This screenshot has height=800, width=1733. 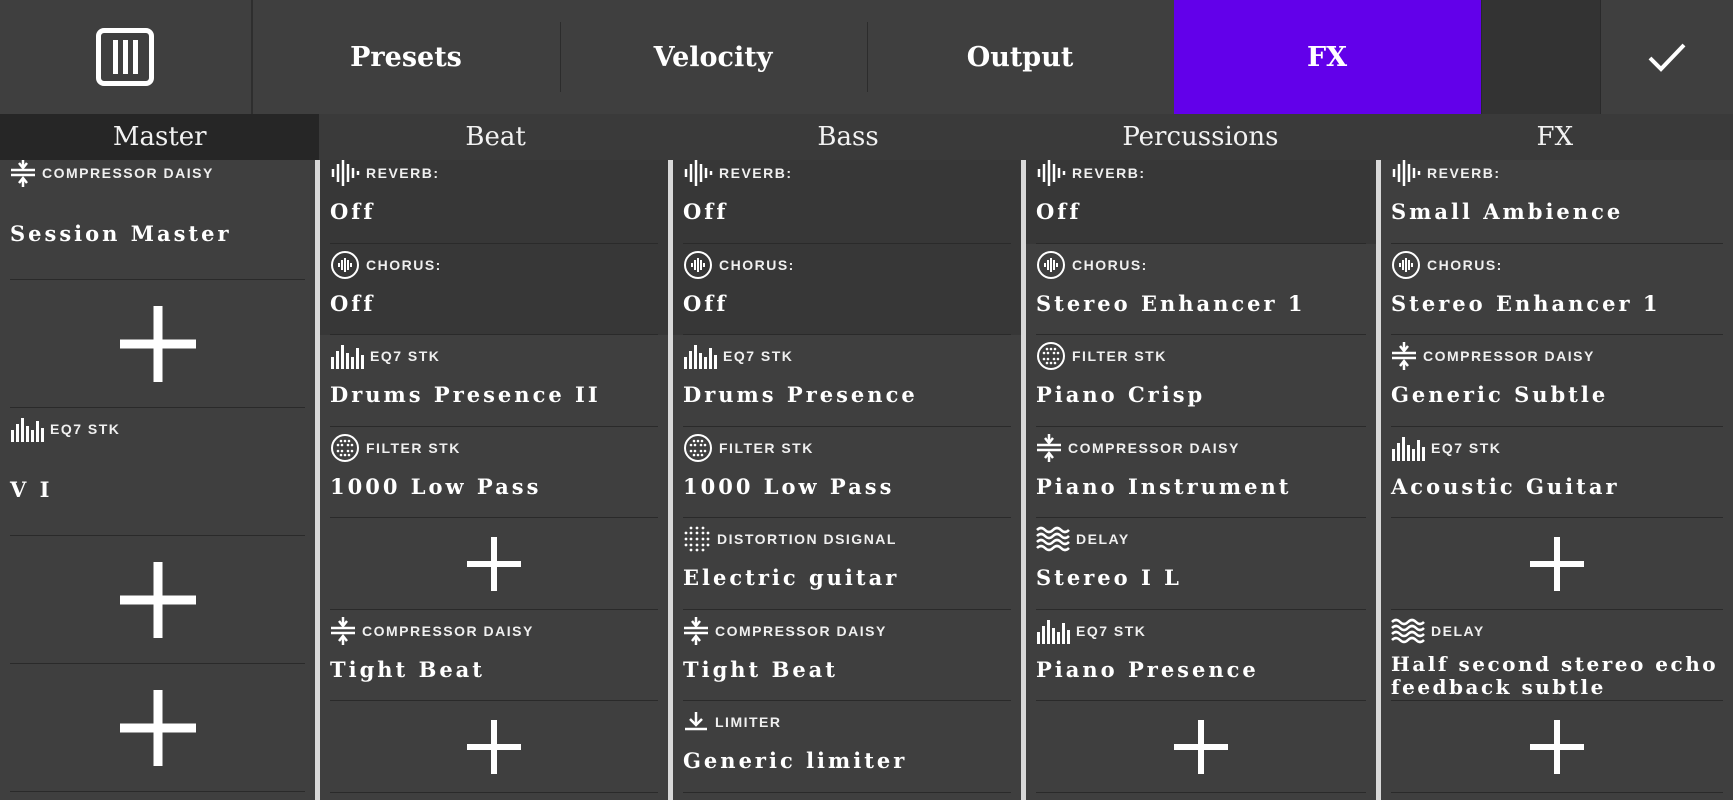 I want to click on effect-slot: EQ7 STK Drums Presence II, so click(x=494, y=381).